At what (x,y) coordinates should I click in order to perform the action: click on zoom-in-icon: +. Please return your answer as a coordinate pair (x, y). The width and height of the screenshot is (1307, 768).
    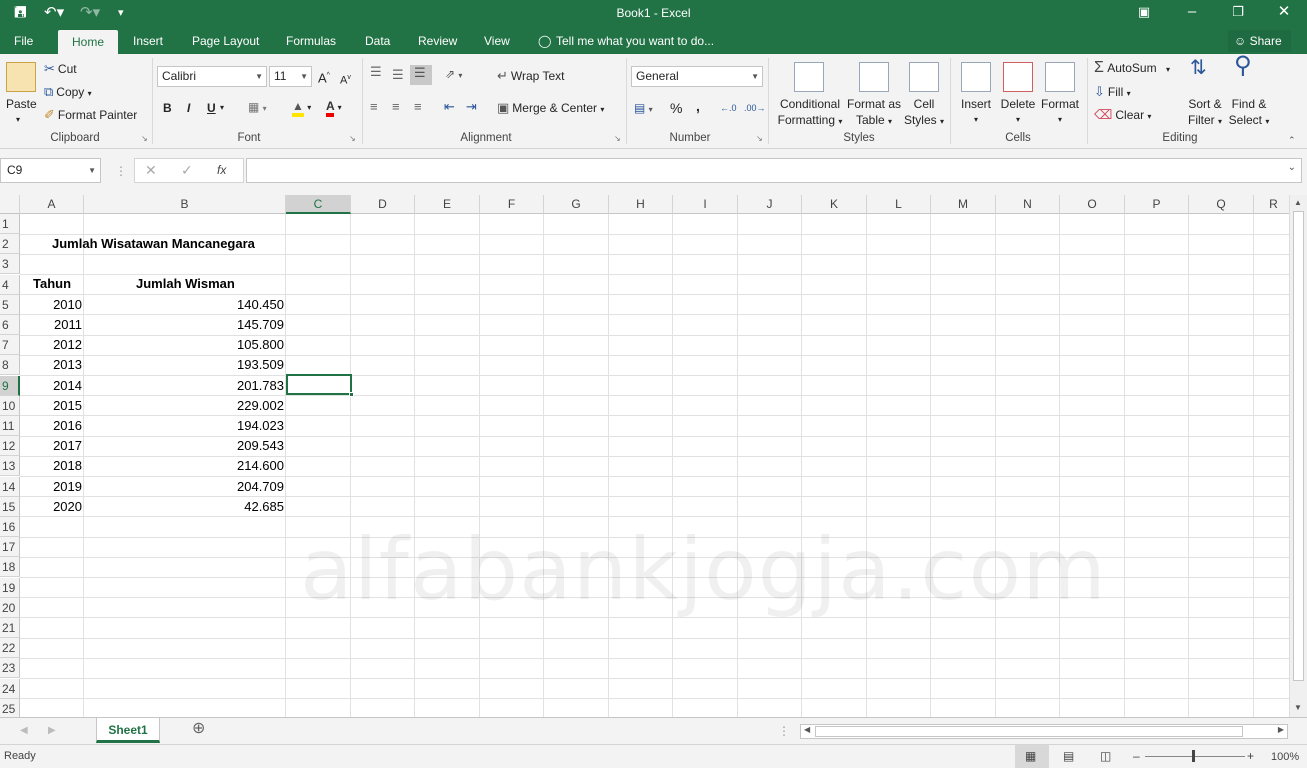
    Looking at the image, I should click on (1250, 756).